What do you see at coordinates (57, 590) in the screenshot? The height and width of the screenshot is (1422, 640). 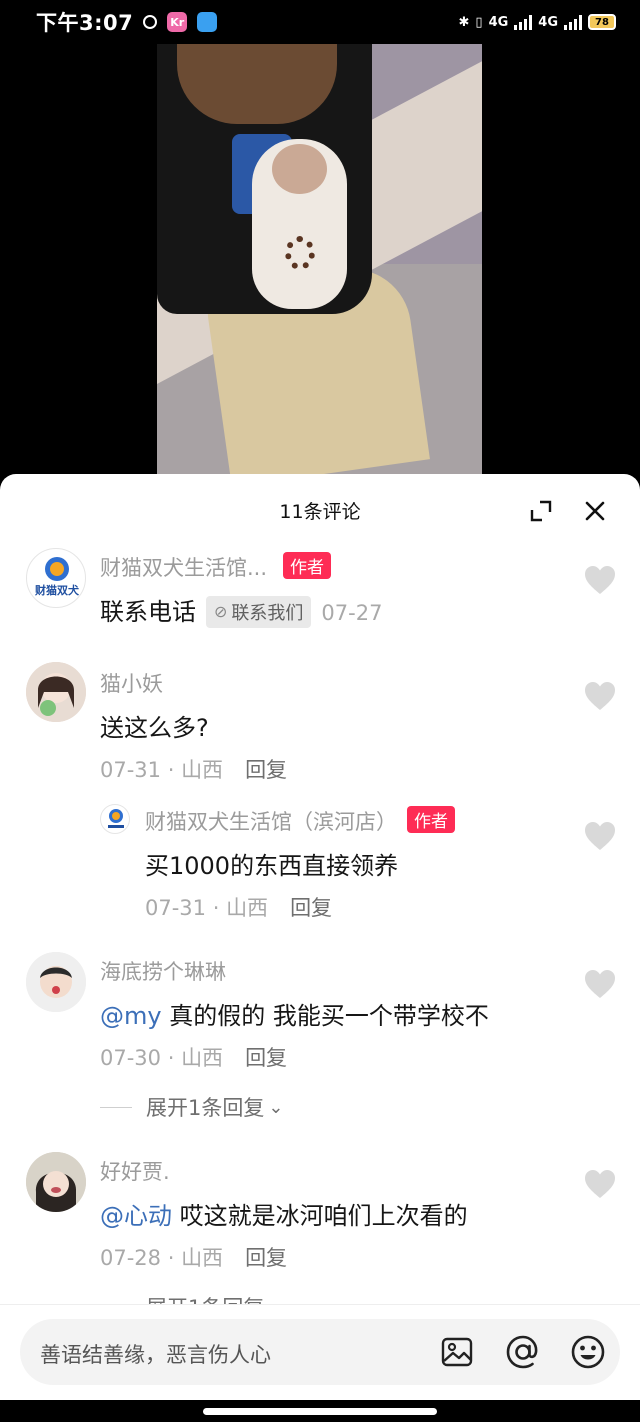 I see `shop-logo-text: 财猫双犬` at bounding box center [57, 590].